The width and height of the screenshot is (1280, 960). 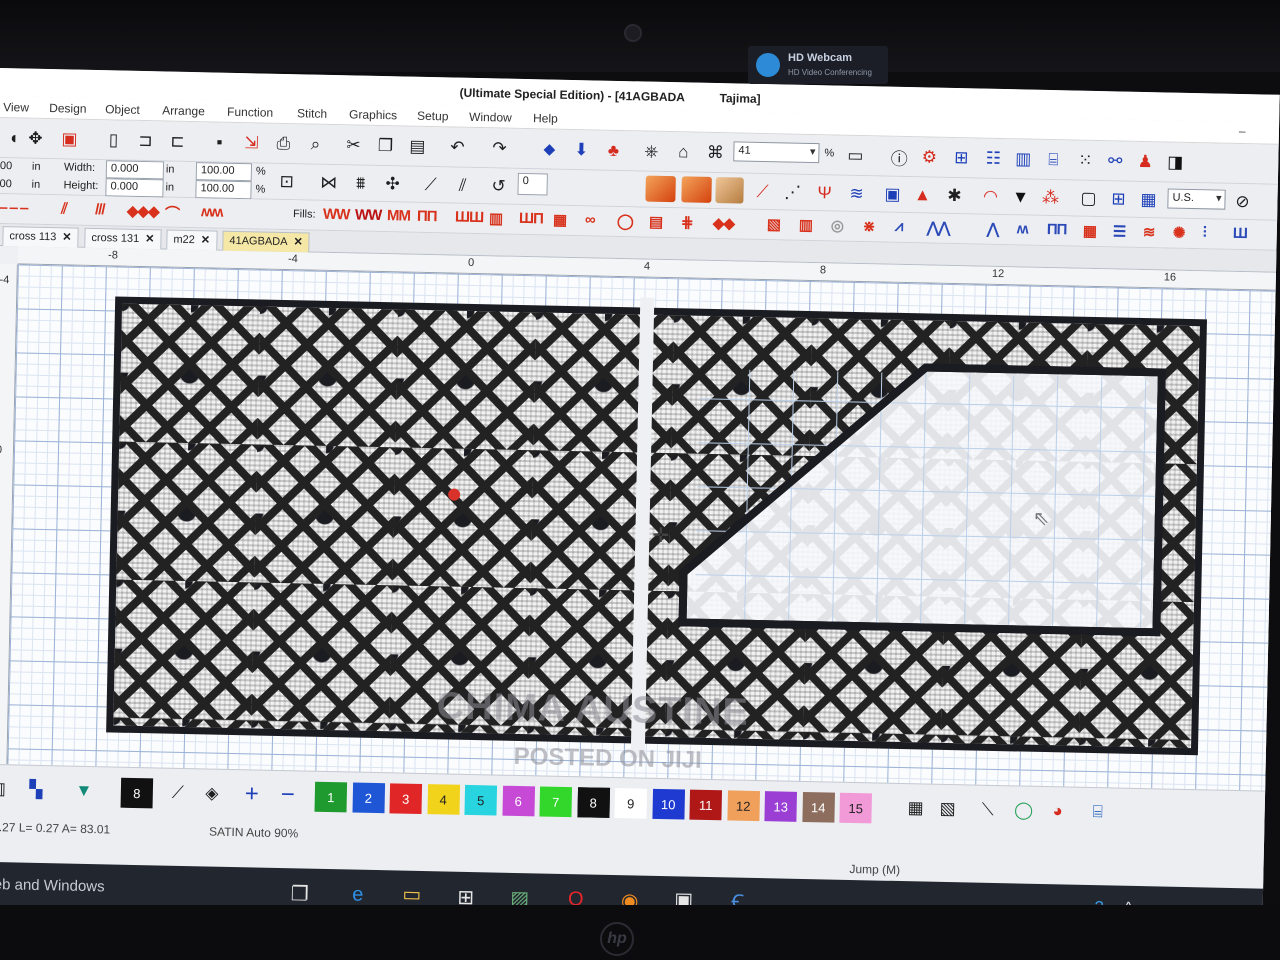 What do you see at coordinates (100, 209) in the screenshot?
I see `zigzag-stitch-icon: ///` at bounding box center [100, 209].